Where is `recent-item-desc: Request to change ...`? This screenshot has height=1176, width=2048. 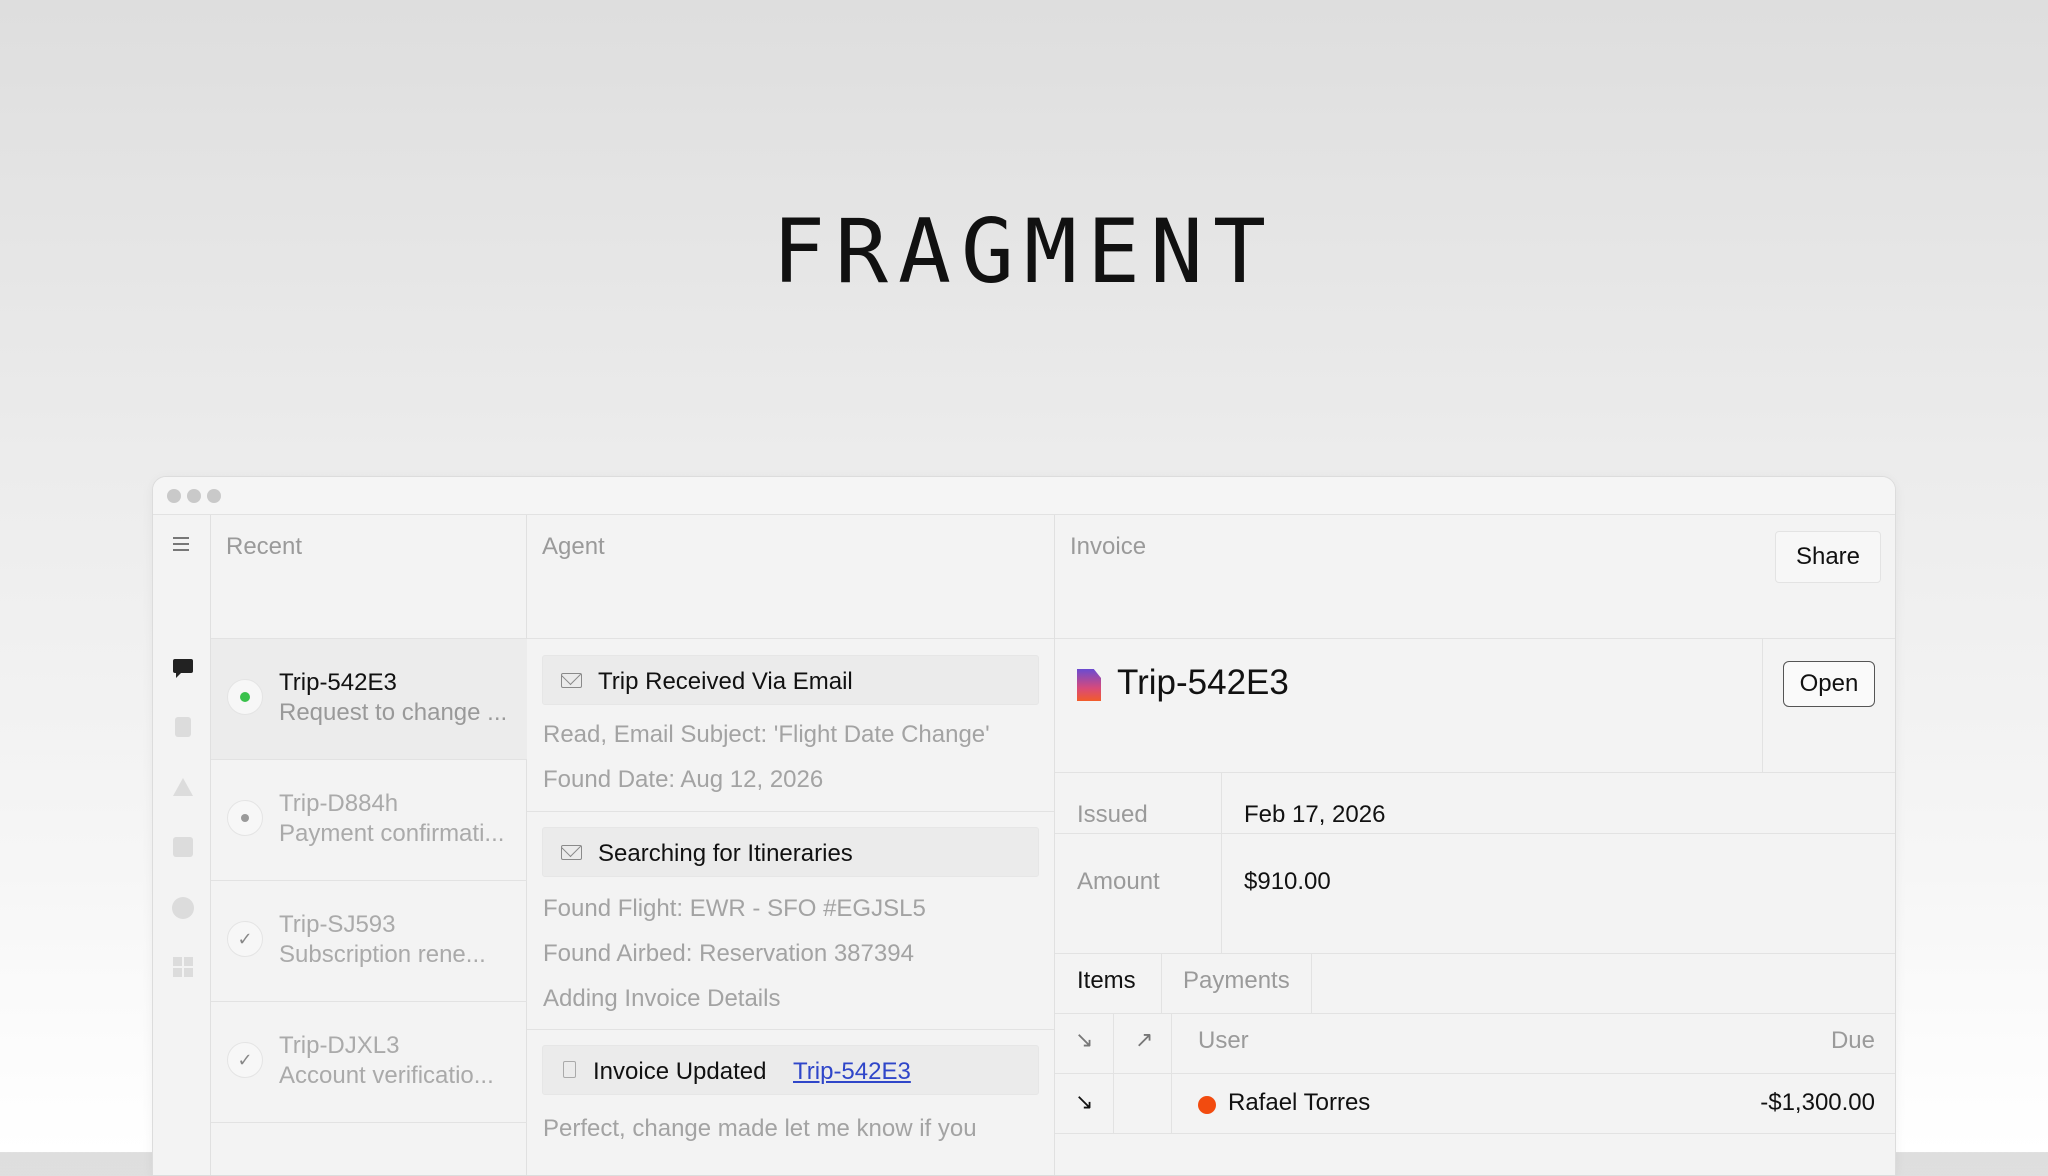 recent-item-desc: Request to change ... is located at coordinates (393, 712).